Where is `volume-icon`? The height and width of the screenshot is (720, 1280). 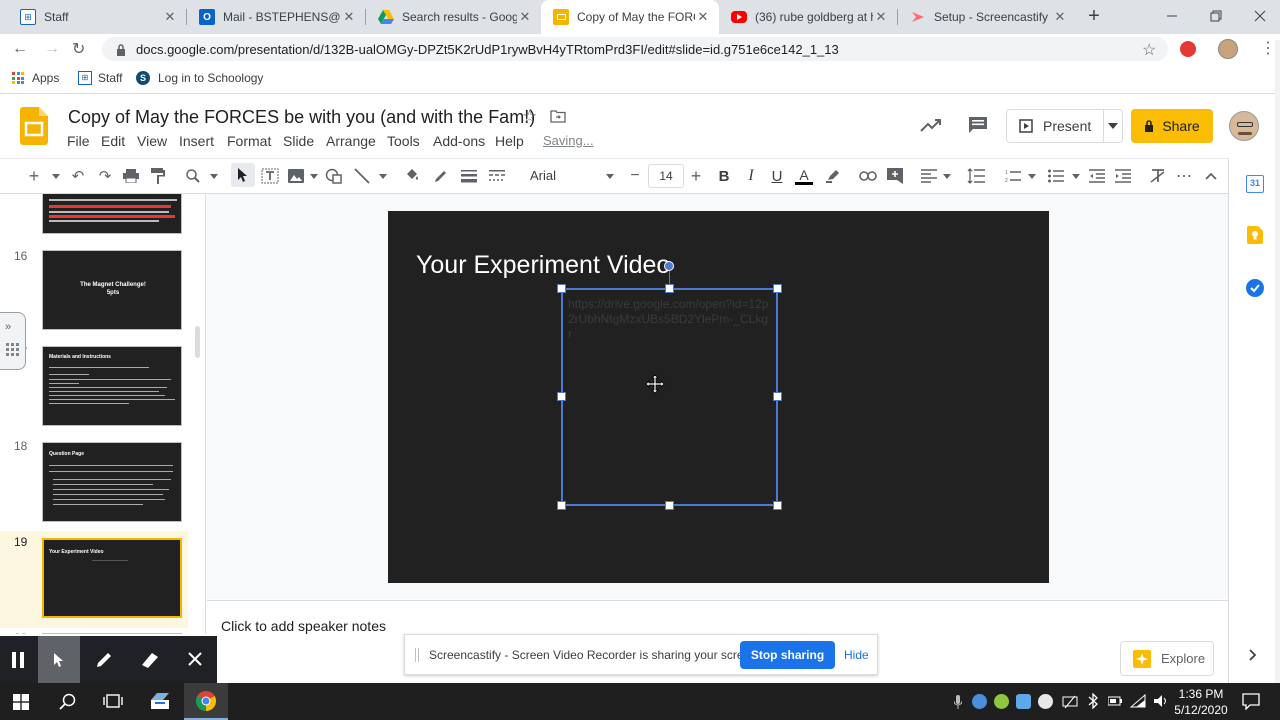
volume-icon is located at coordinates (1162, 701).